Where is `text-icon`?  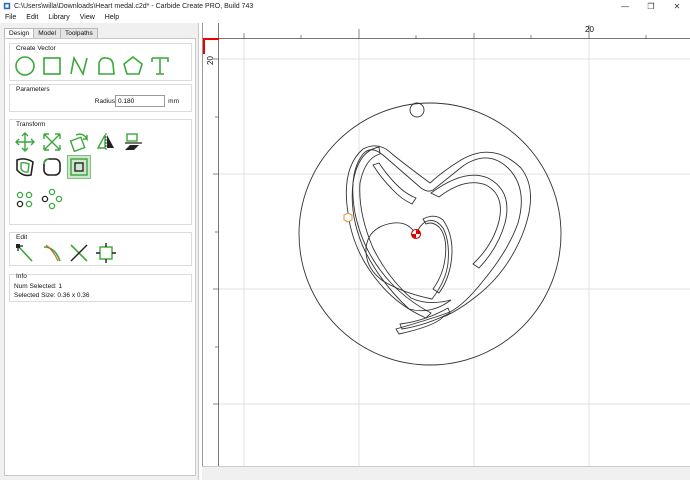 text-icon is located at coordinates (160, 66).